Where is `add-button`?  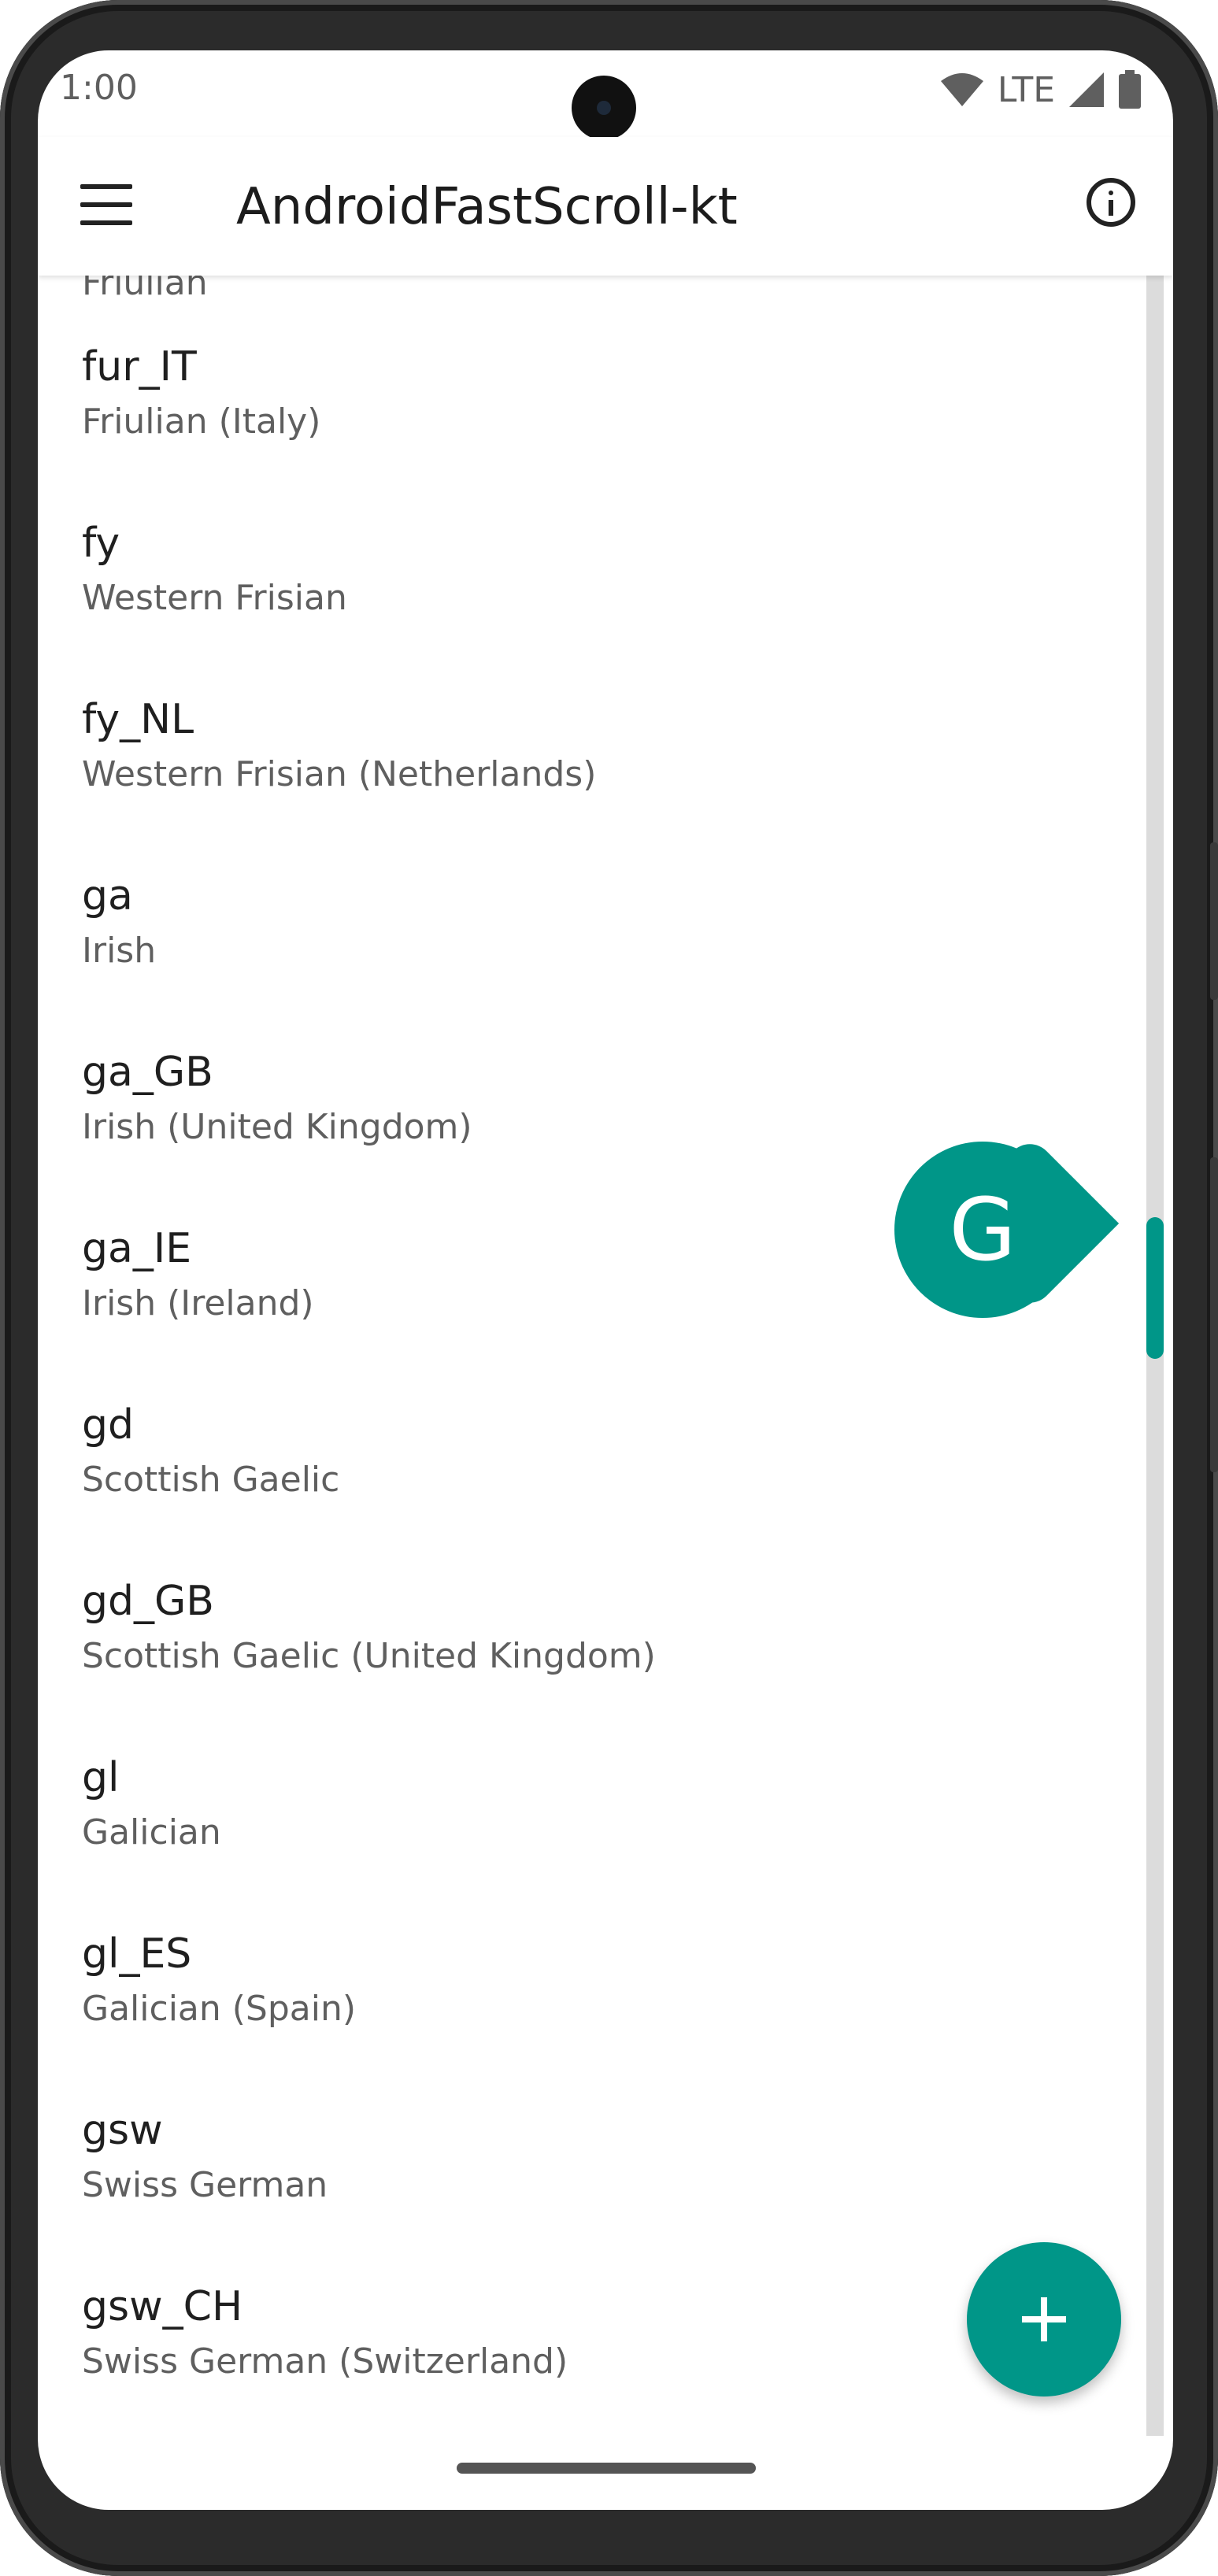 add-button is located at coordinates (1044, 2319).